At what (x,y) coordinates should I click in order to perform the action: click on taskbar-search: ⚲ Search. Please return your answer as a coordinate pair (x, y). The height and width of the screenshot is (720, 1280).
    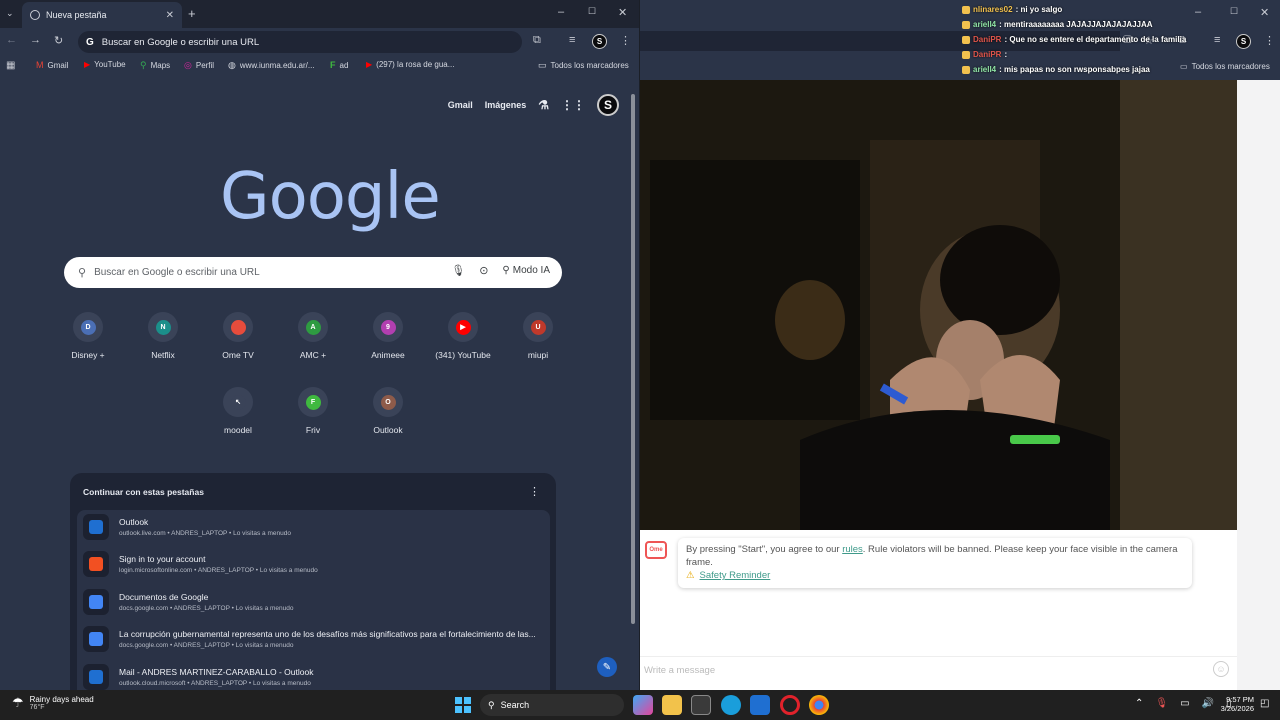
    Looking at the image, I should click on (552, 705).